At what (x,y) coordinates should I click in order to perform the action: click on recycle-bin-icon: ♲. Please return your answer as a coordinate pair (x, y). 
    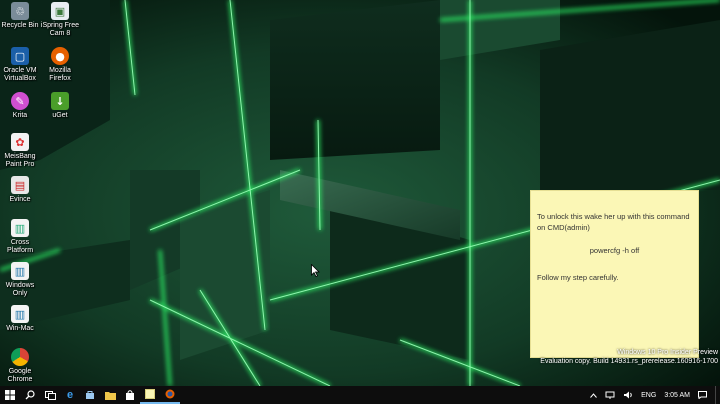
    Looking at the image, I should click on (20, 11).